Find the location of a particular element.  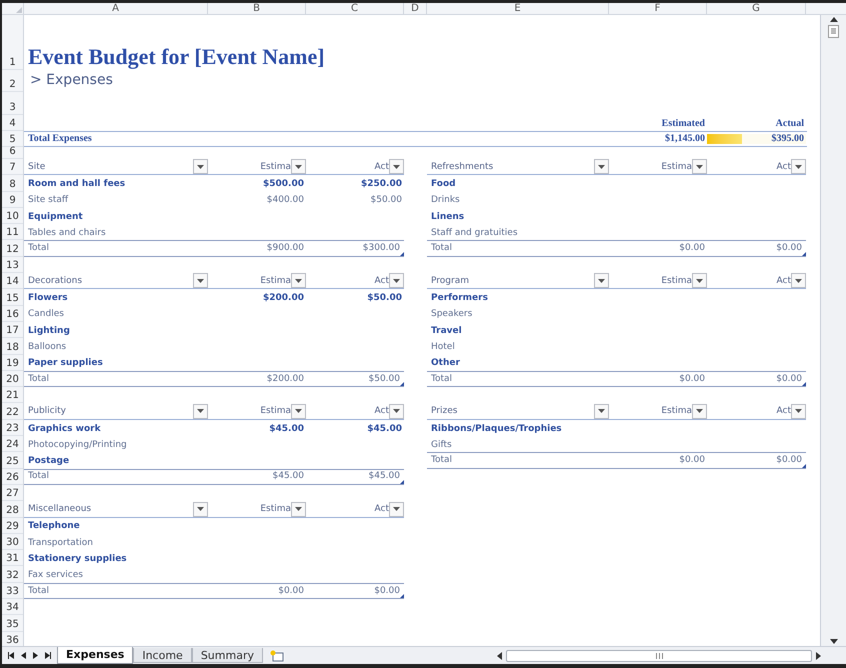

row-number: 30 is located at coordinates (12, 542).